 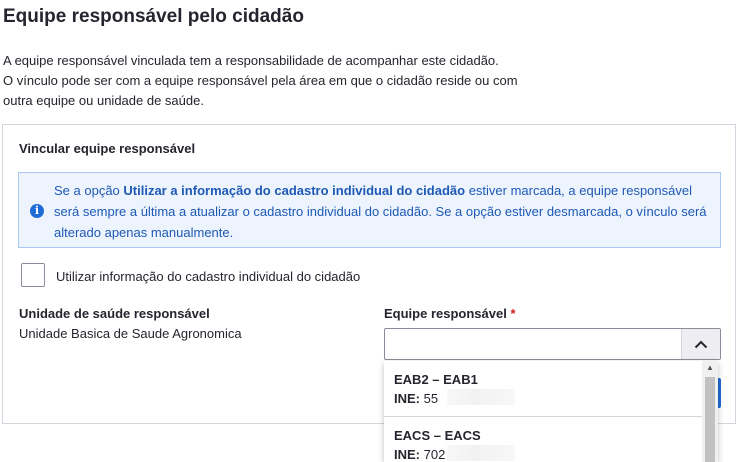 I want to click on unit-value: Unidade Basica de Saude Agronomica, so click(x=130, y=333).